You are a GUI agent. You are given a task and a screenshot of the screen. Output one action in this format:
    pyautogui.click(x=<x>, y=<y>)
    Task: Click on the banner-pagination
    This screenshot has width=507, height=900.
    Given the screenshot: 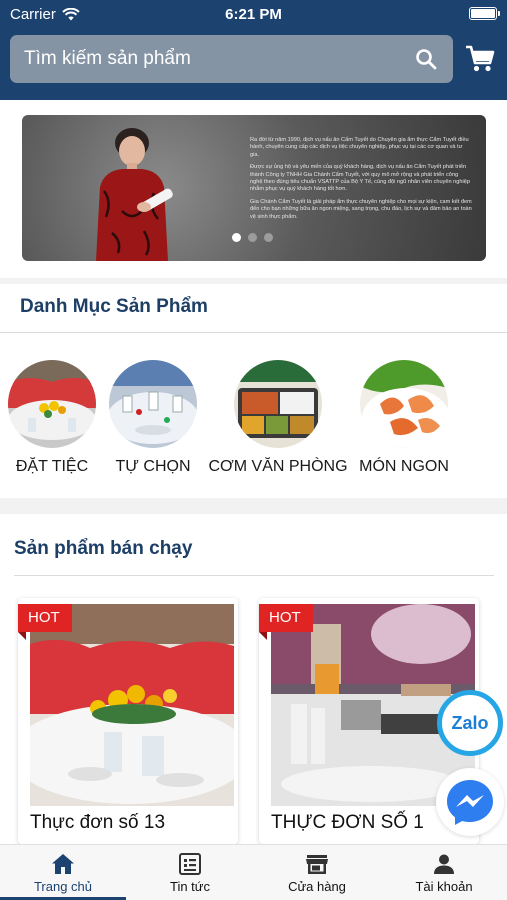 What is the action you would take?
    pyautogui.click(x=252, y=237)
    